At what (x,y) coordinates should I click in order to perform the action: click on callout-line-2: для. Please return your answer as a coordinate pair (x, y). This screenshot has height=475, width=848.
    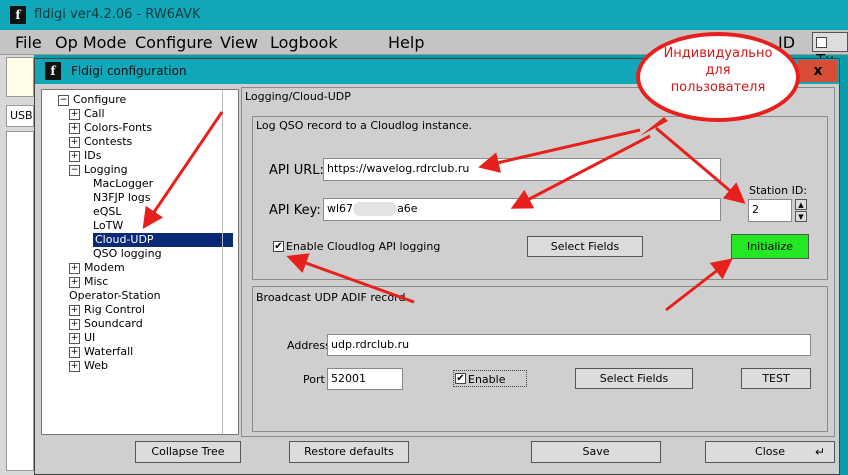
    Looking at the image, I should click on (717, 70).